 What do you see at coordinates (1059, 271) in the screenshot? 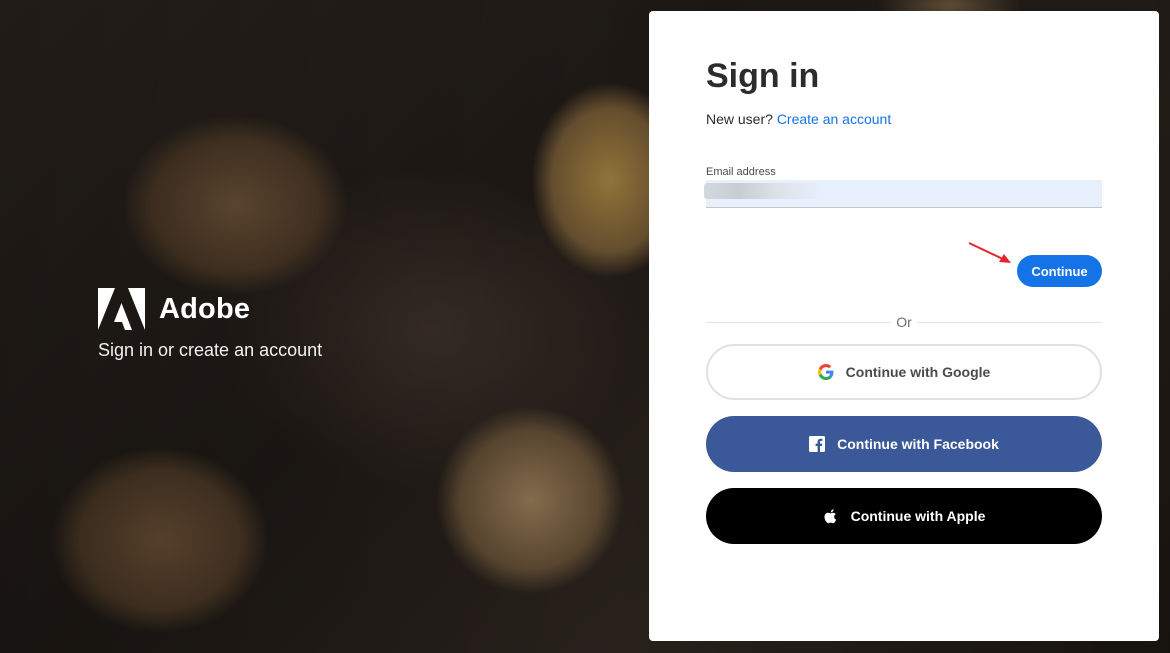
I see `continue-button: Continue` at bounding box center [1059, 271].